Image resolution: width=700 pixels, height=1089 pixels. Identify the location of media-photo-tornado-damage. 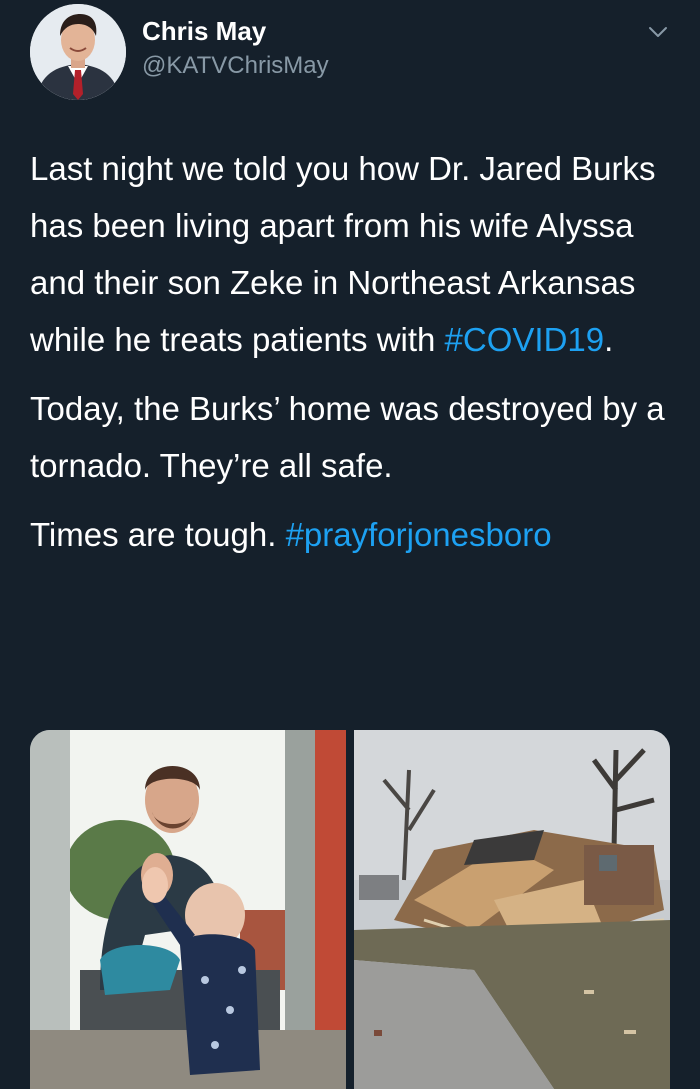
(512, 909).